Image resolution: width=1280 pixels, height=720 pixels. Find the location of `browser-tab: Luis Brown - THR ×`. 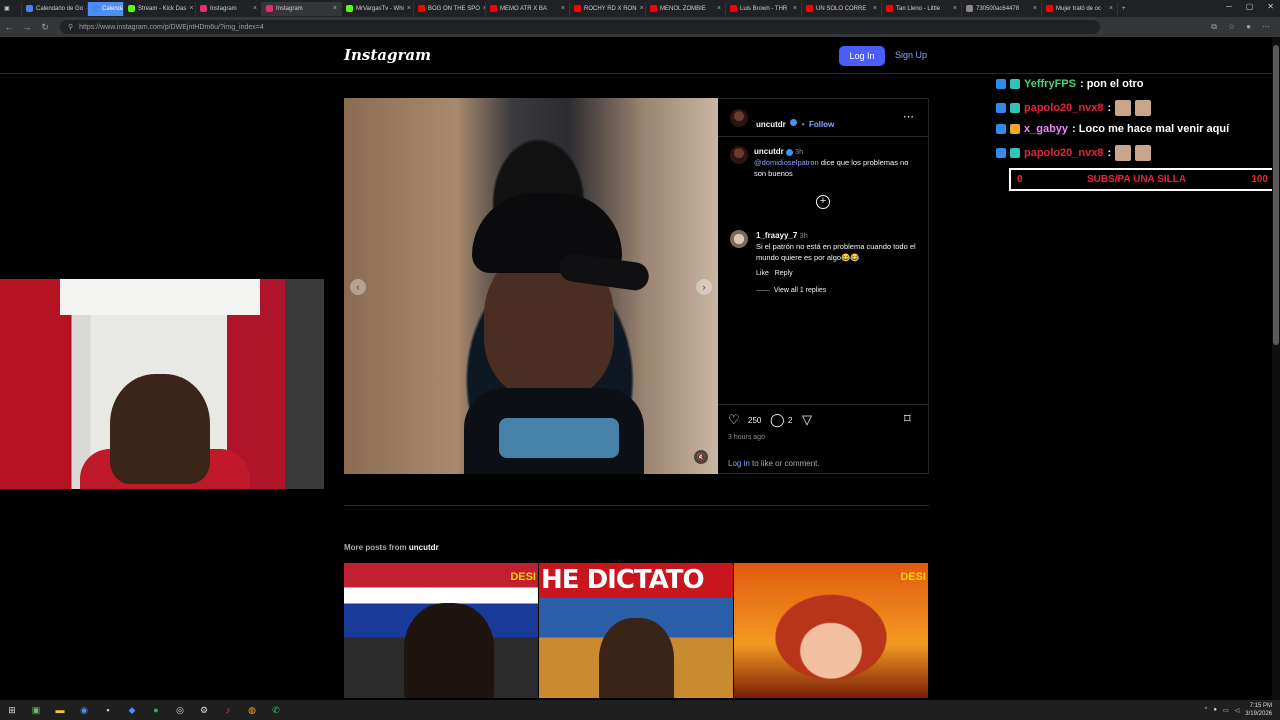

browser-tab: Luis Brown - THR × is located at coordinates (764, 8).